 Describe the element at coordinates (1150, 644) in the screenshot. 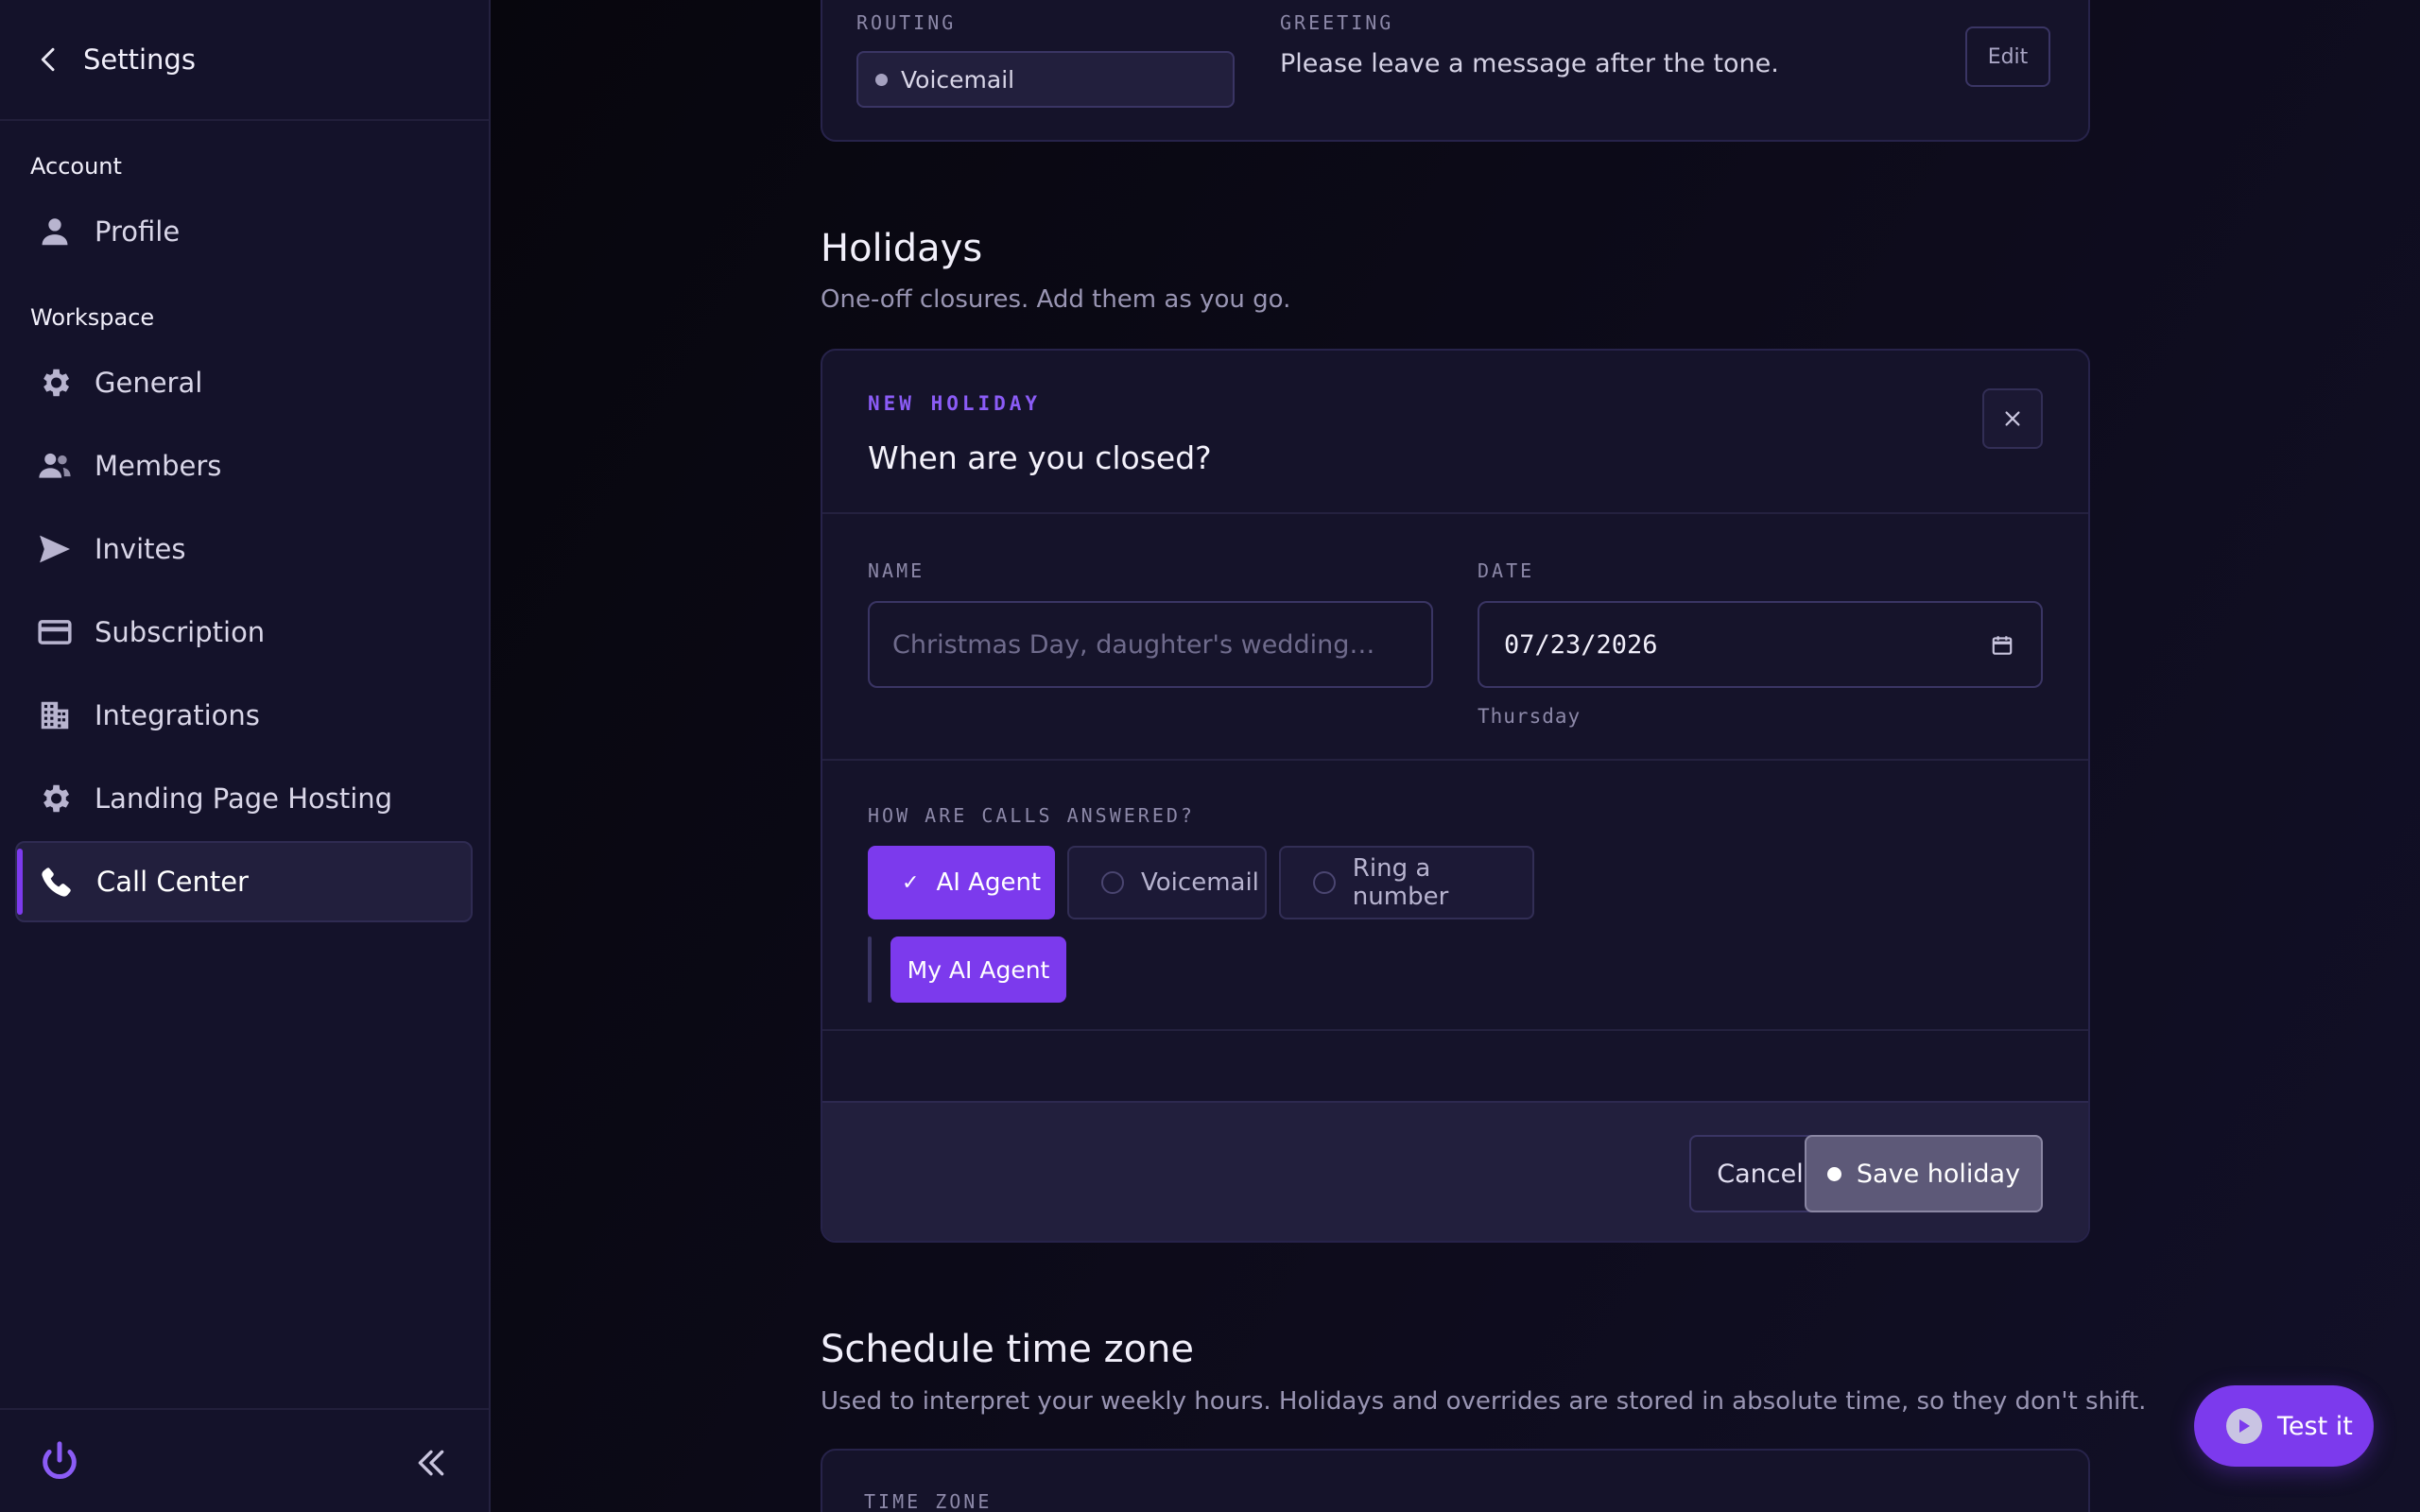

I see `holiday-name-input` at that location.